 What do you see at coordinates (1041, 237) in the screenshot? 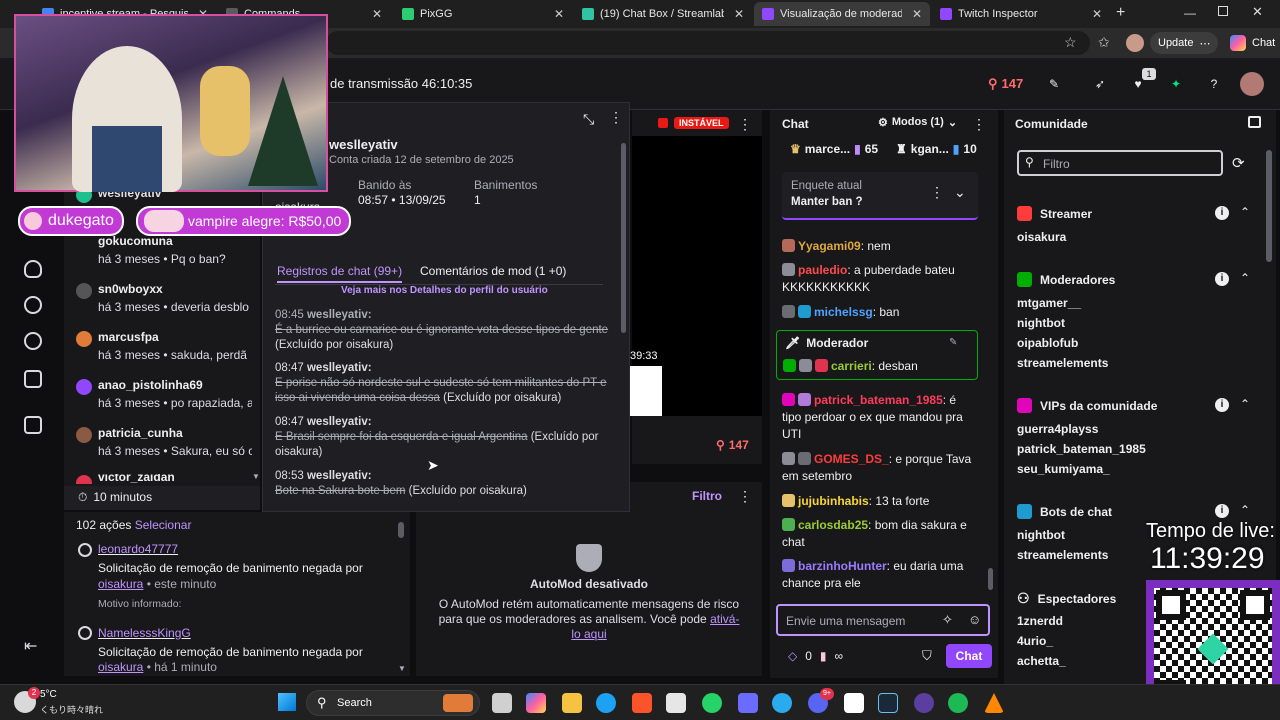
I see `community-user: oisakura` at bounding box center [1041, 237].